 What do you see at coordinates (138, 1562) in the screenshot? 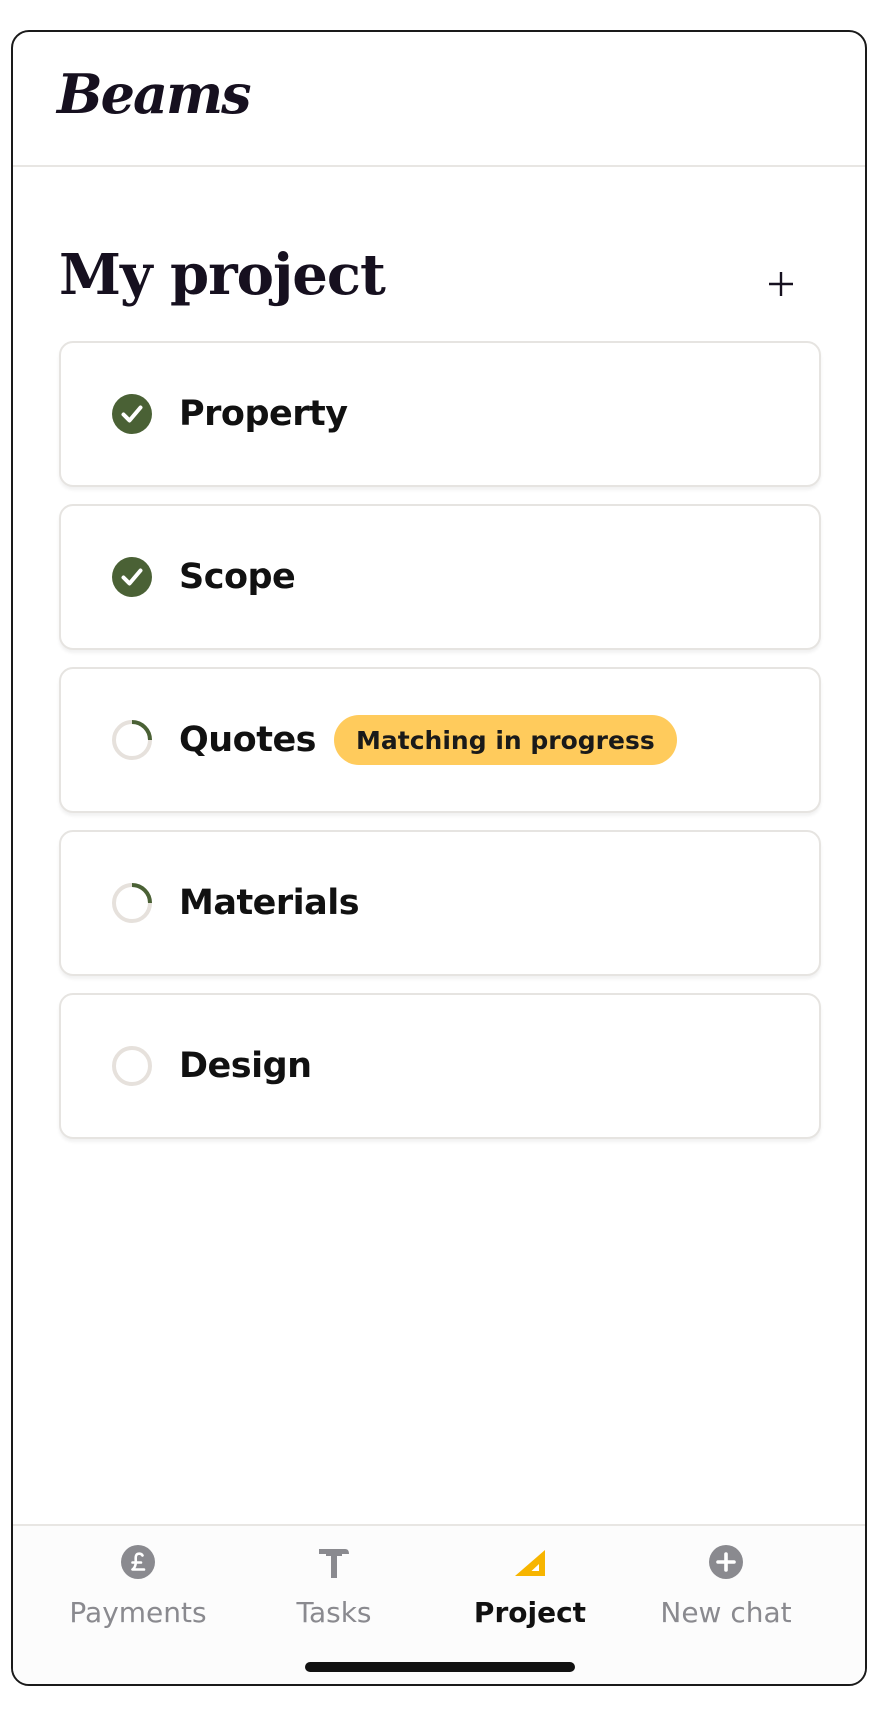
I see `pound-coin-icon` at bounding box center [138, 1562].